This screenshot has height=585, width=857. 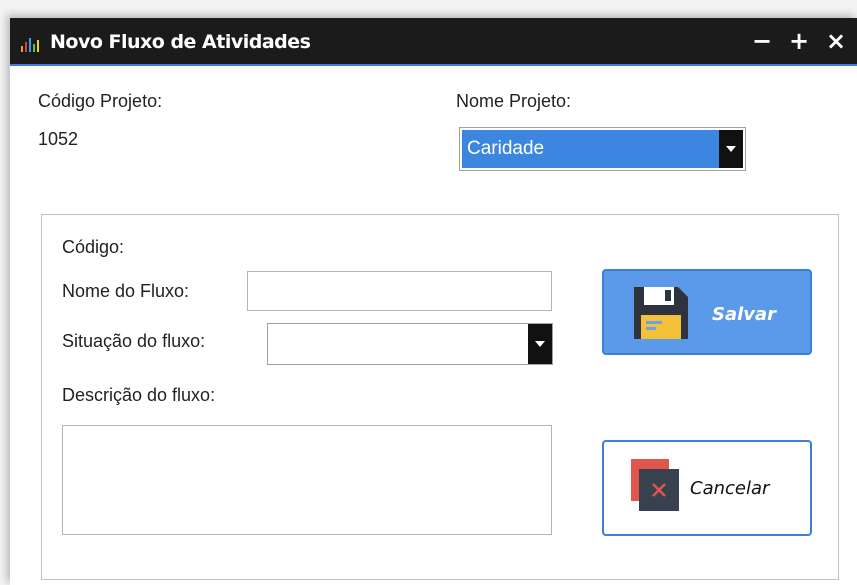 I want to click on project-name-selected: Caridade, so click(x=590, y=149).